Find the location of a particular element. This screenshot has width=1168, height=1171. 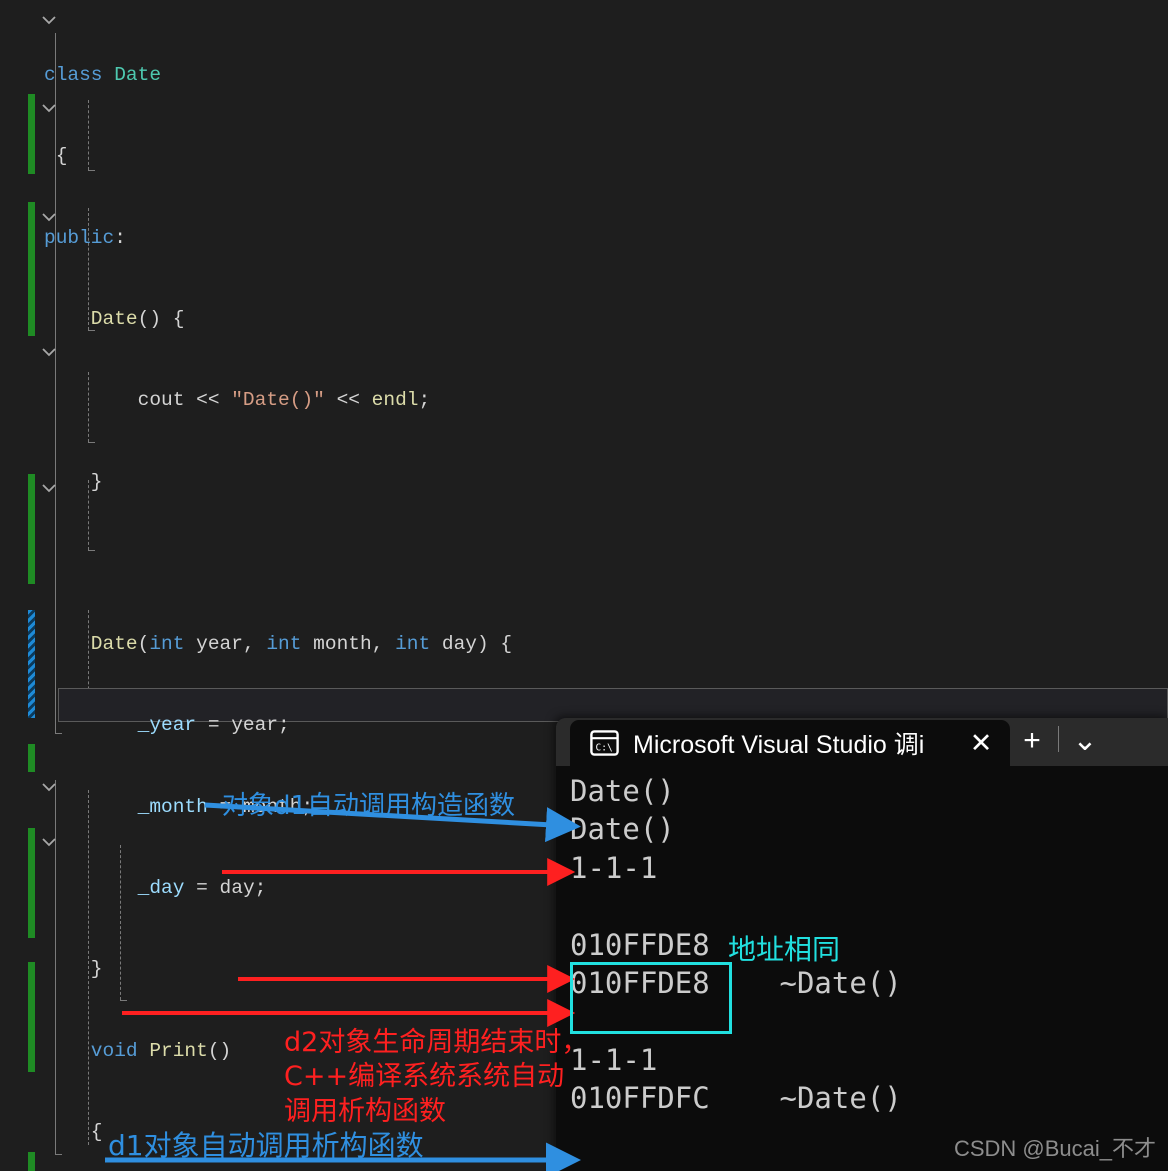

console-cmd-icon: C:\ is located at coordinates (604, 743).